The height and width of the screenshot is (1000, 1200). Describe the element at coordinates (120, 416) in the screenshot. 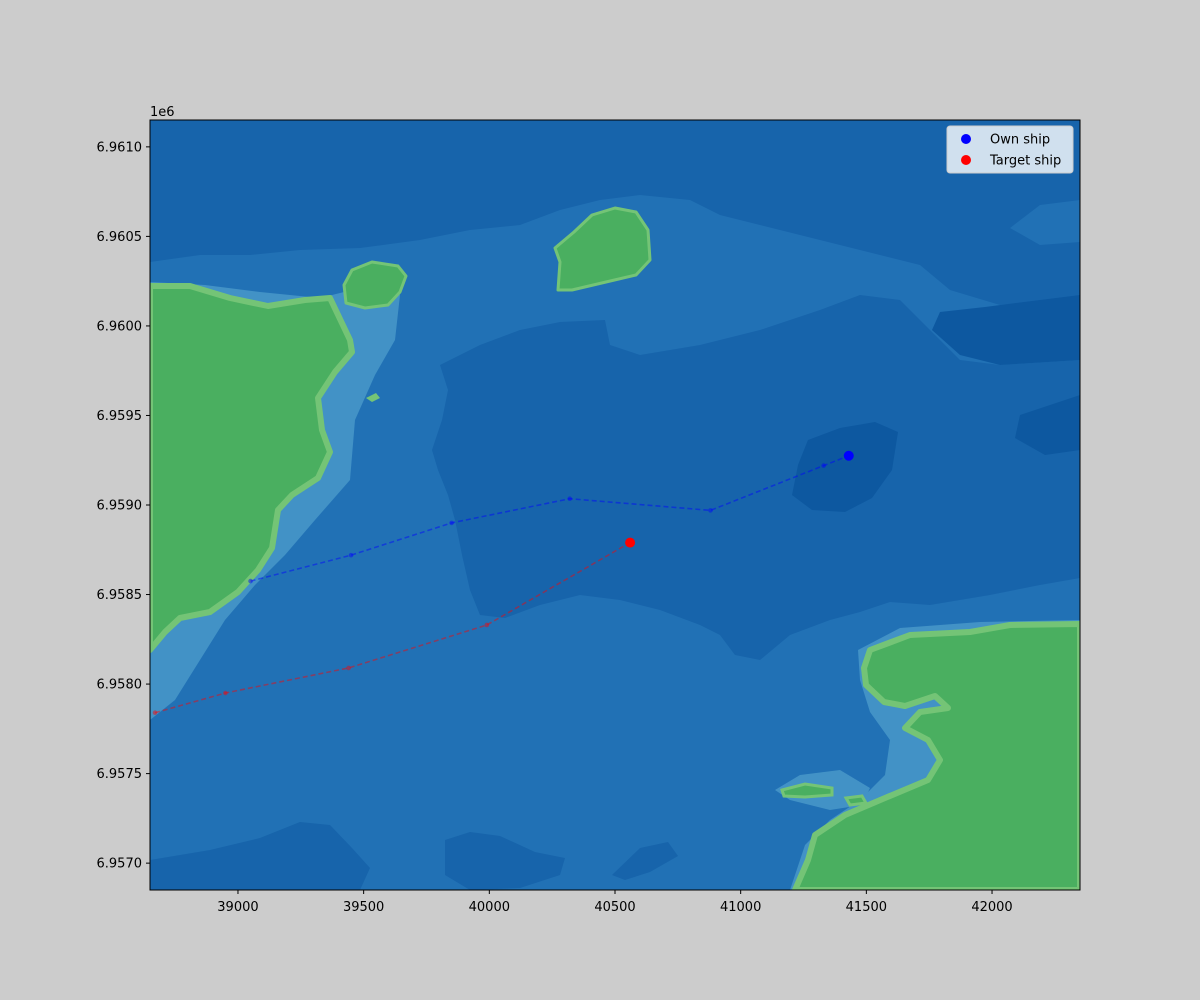

I see `y-tick-label: 6.9595` at that location.